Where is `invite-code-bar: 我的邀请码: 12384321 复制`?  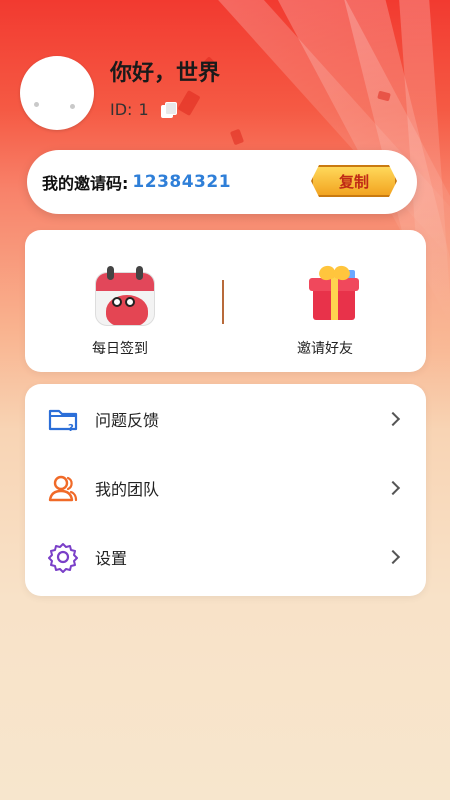
invite-code-bar: 我的邀请码: 12384321 复制 is located at coordinates (222, 182).